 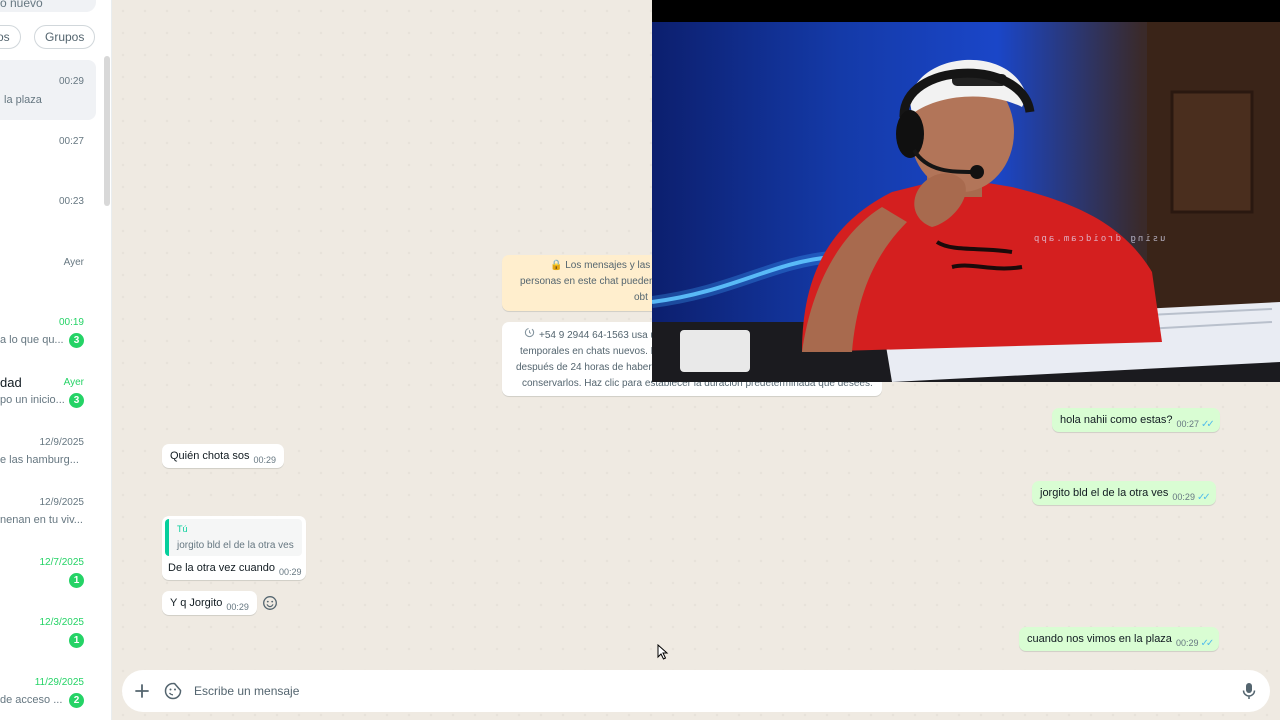 I want to click on filter-groups-label: Grupos, so click(x=65, y=37).